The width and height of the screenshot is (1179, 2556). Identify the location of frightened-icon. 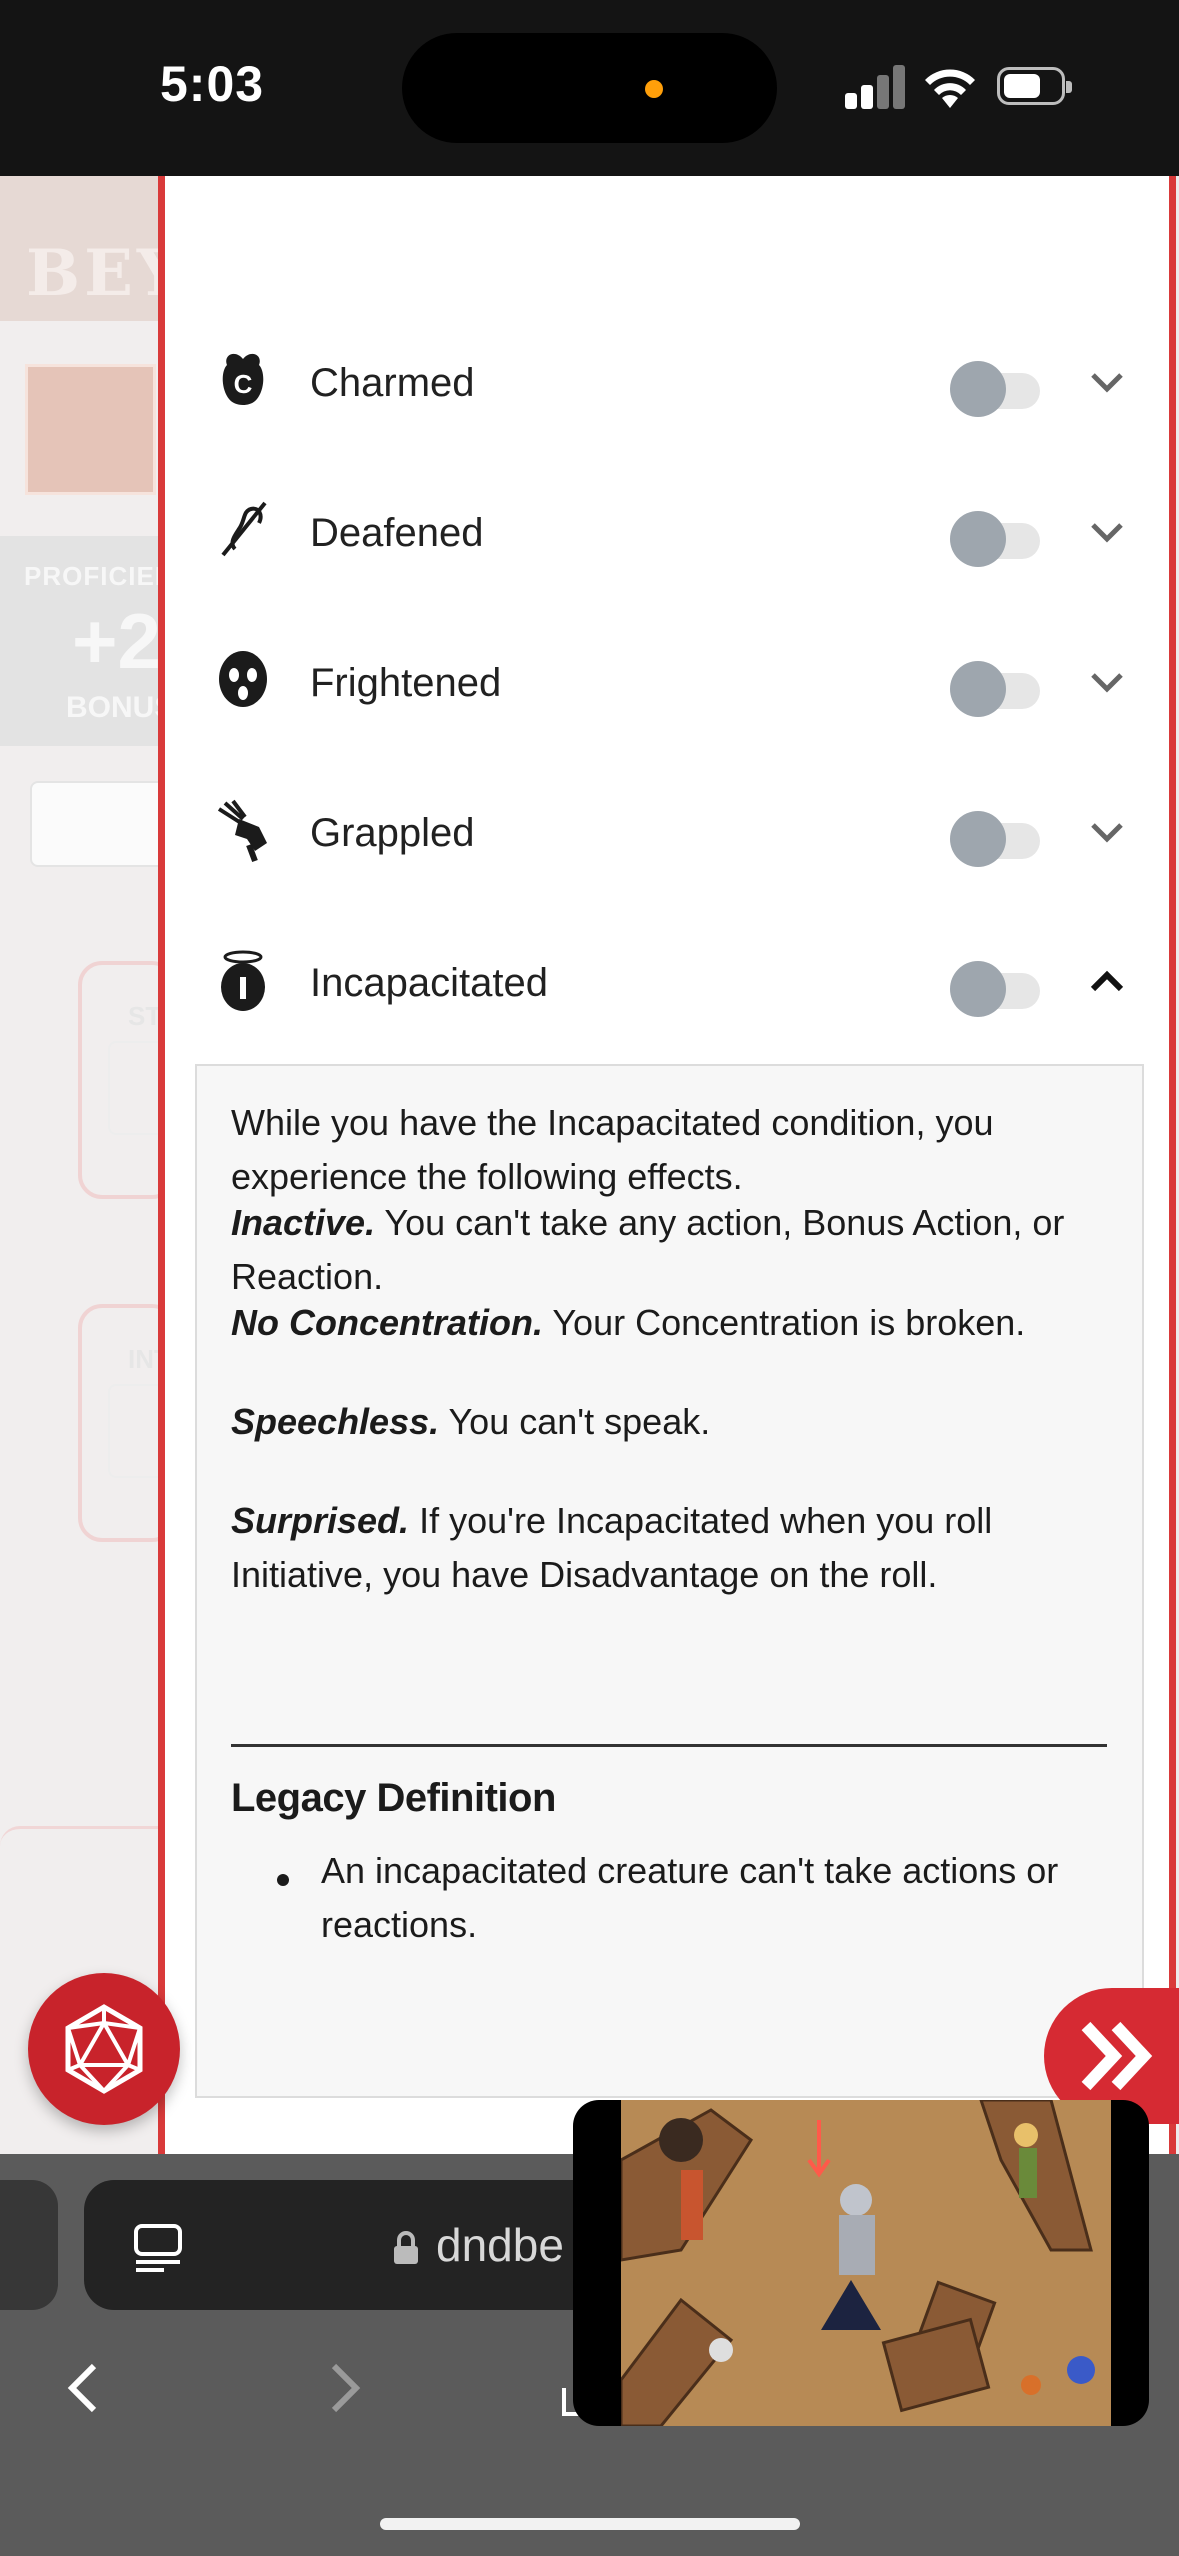
(243, 679).